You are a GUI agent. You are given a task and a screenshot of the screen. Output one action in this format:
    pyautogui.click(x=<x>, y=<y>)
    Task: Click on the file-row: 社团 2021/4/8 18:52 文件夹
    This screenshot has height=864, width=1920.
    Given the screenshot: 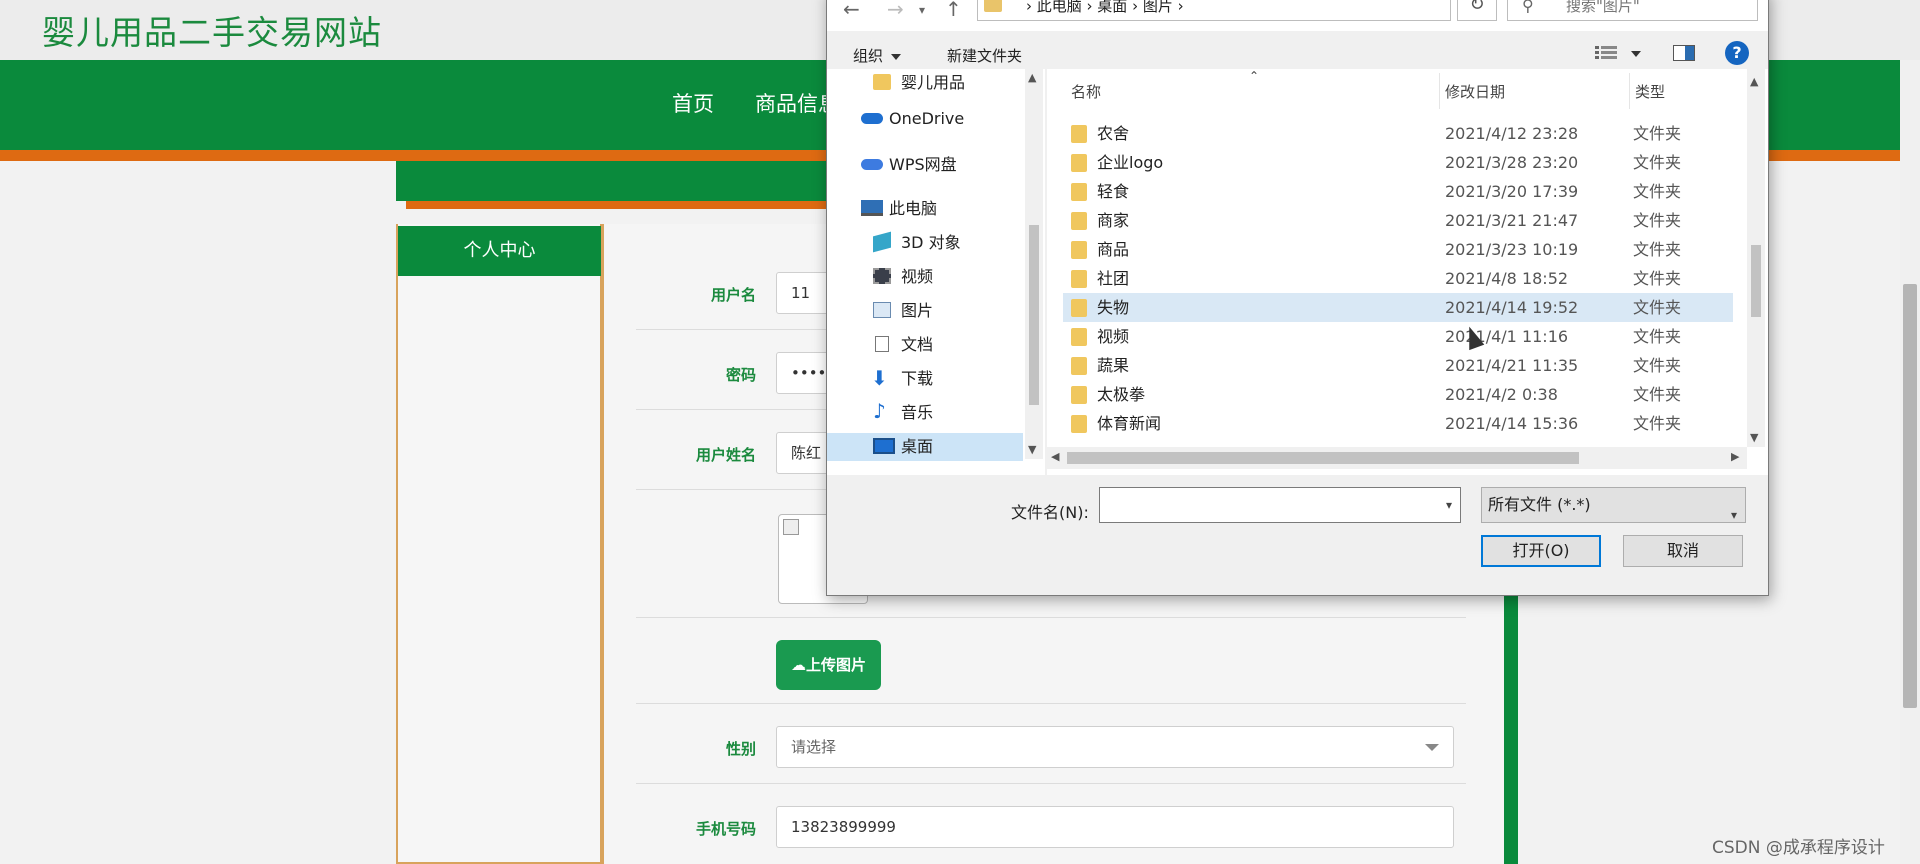 What is the action you would take?
    pyautogui.click(x=1398, y=278)
    